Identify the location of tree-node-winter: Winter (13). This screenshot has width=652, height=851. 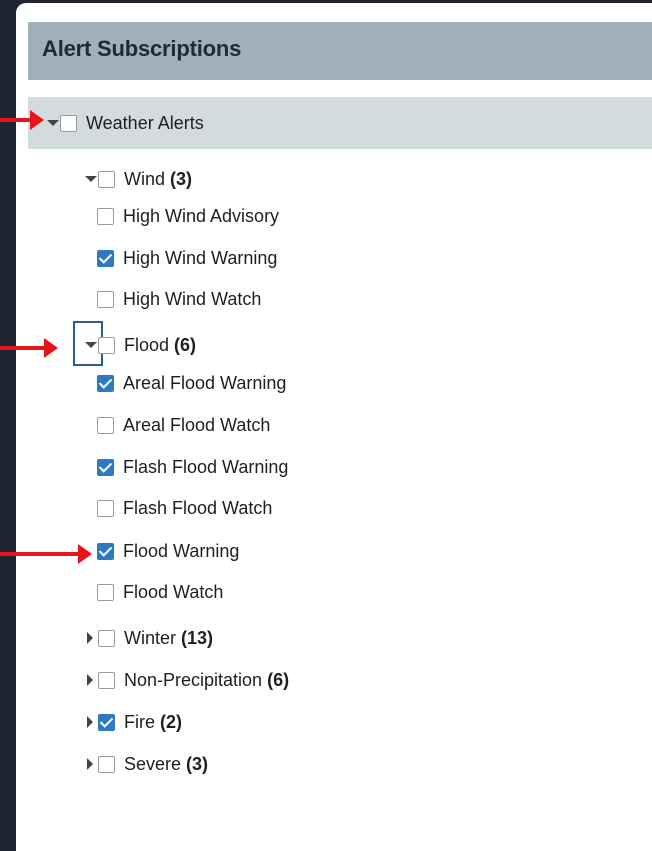
(148, 638).